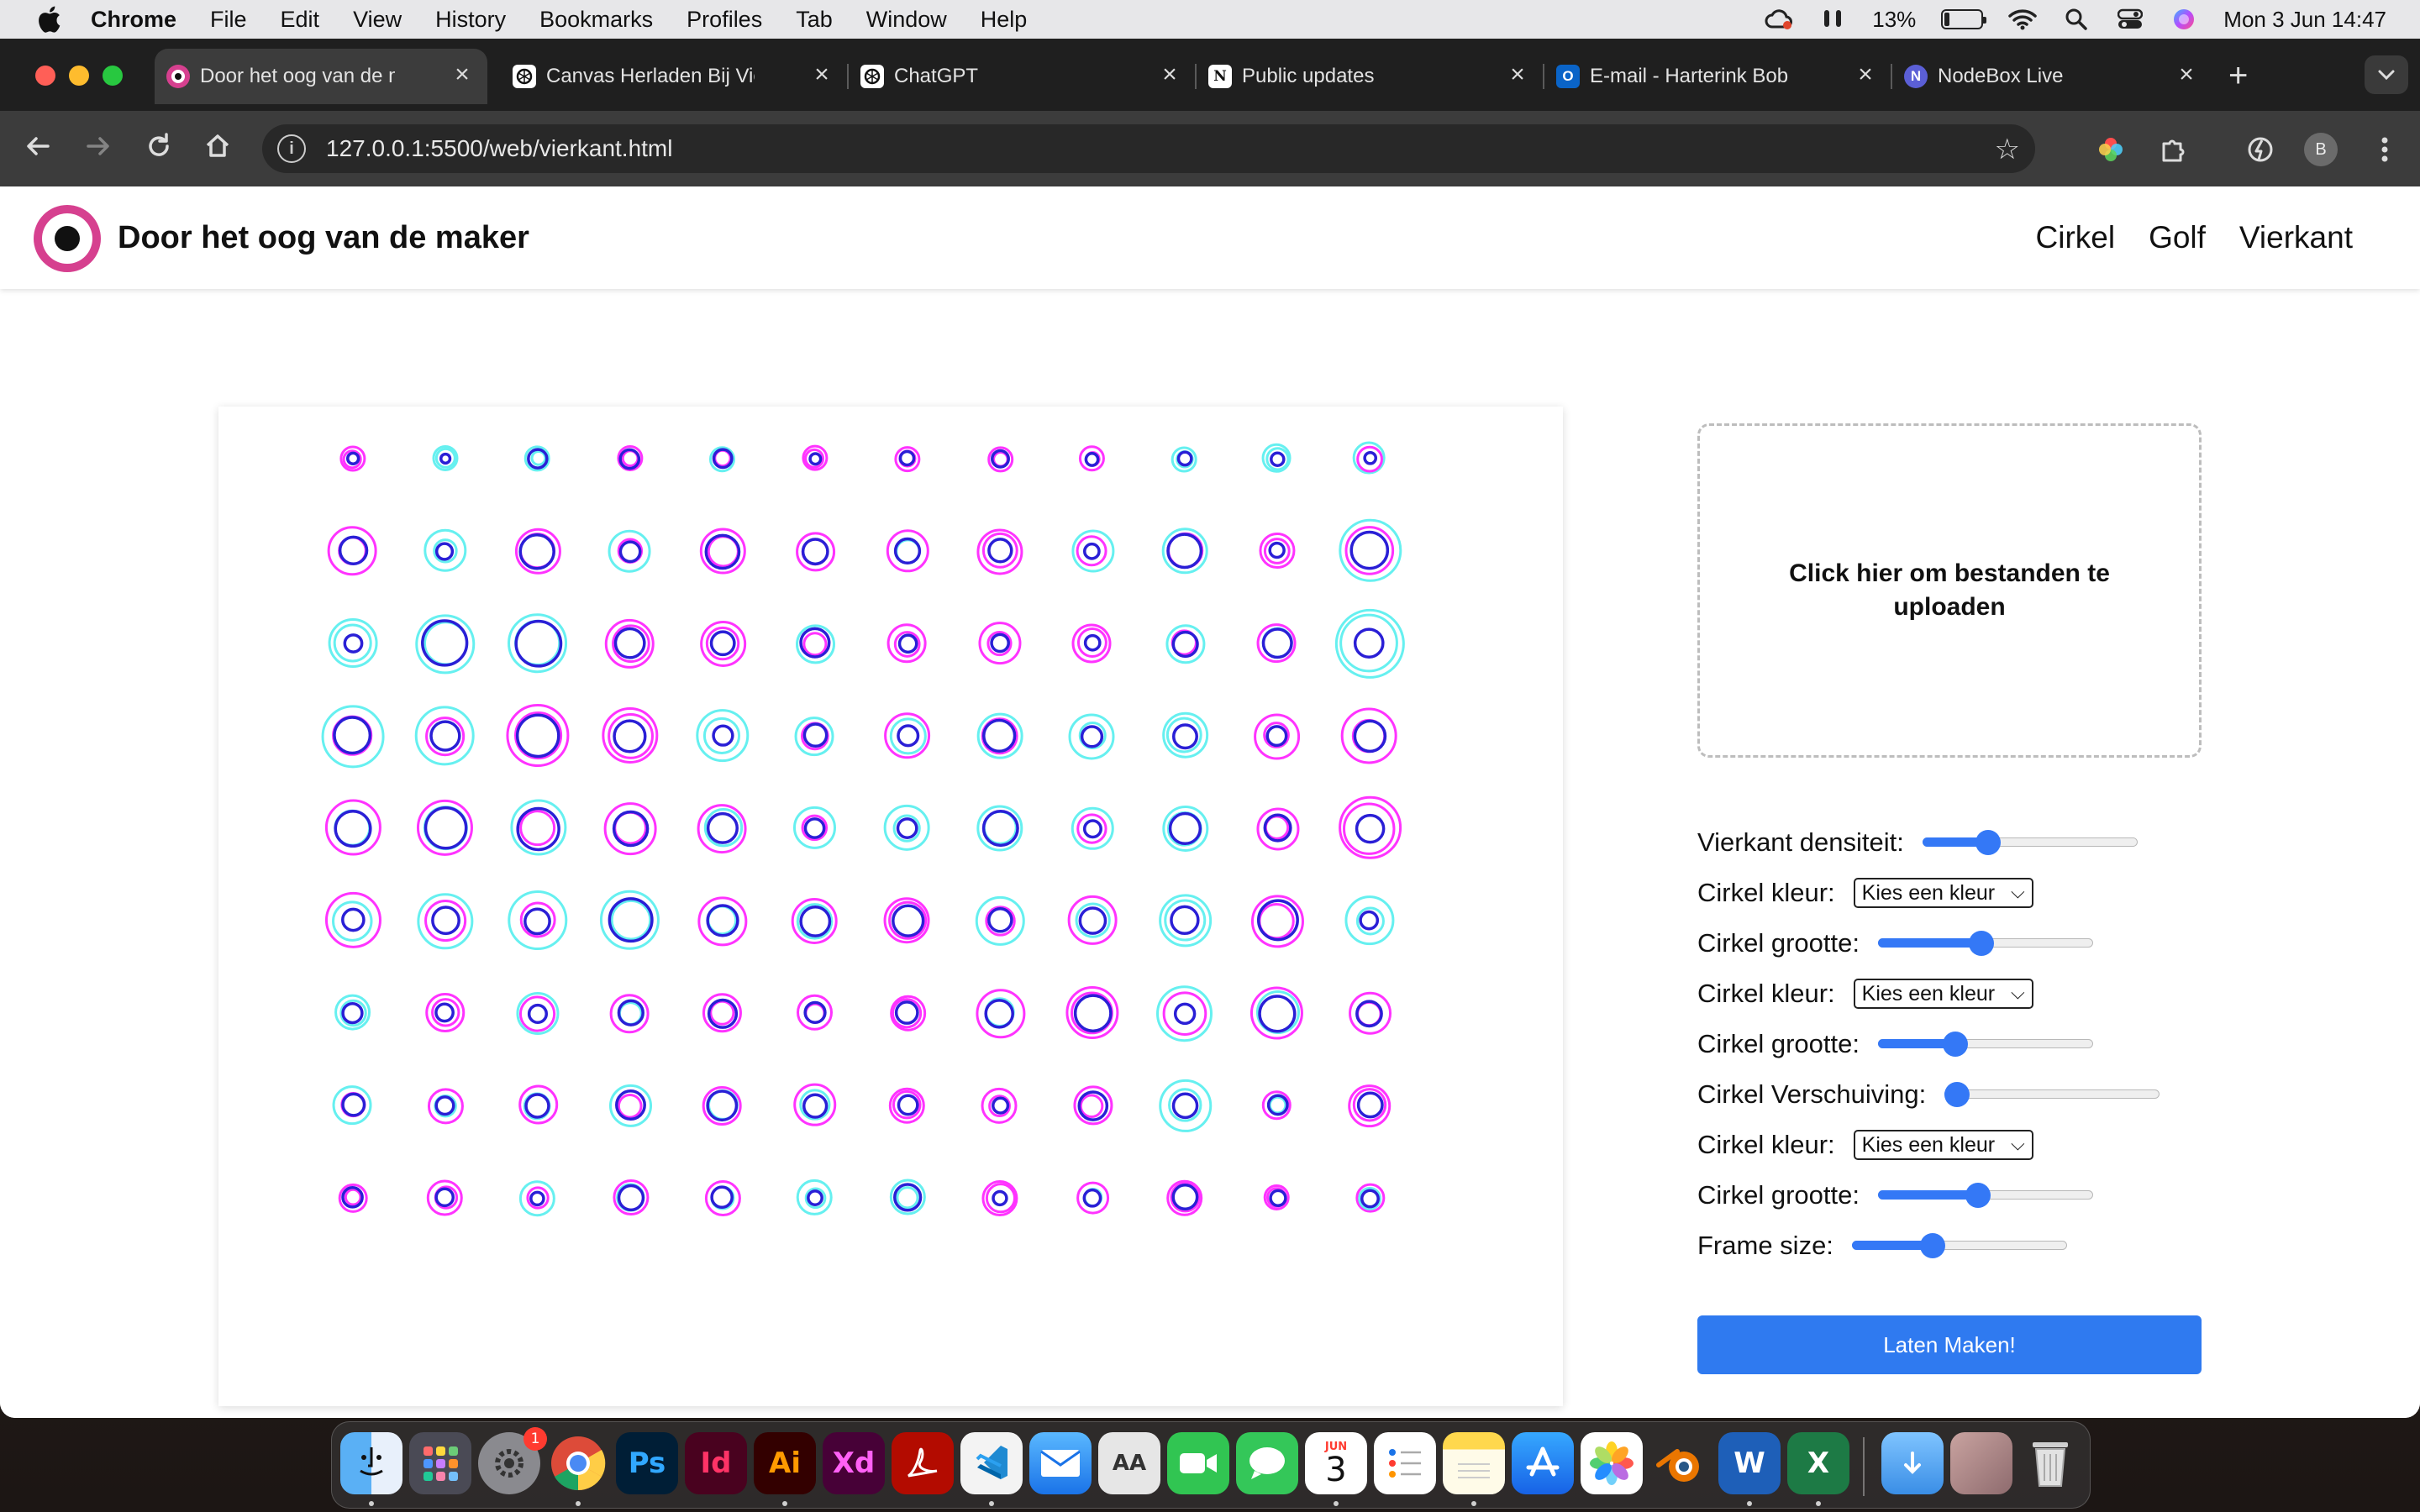  What do you see at coordinates (2238, 75) in the screenshot?
I see `new-tab-button: +` at bounding box center [2238, 75].